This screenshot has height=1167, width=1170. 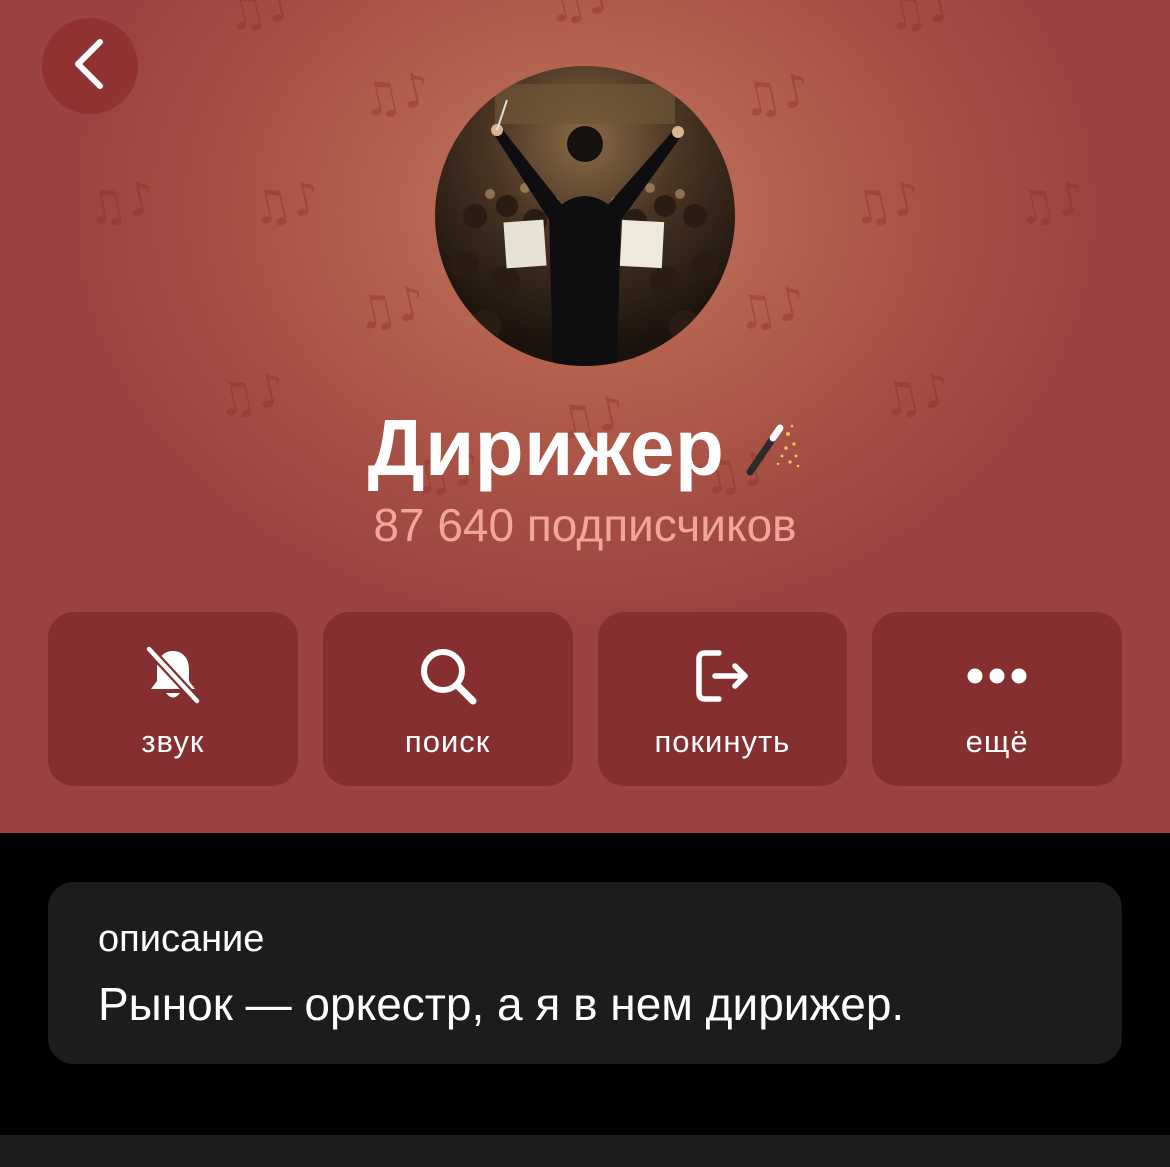 I want to click on magic-wand-icon, so click(x=772, y=448).